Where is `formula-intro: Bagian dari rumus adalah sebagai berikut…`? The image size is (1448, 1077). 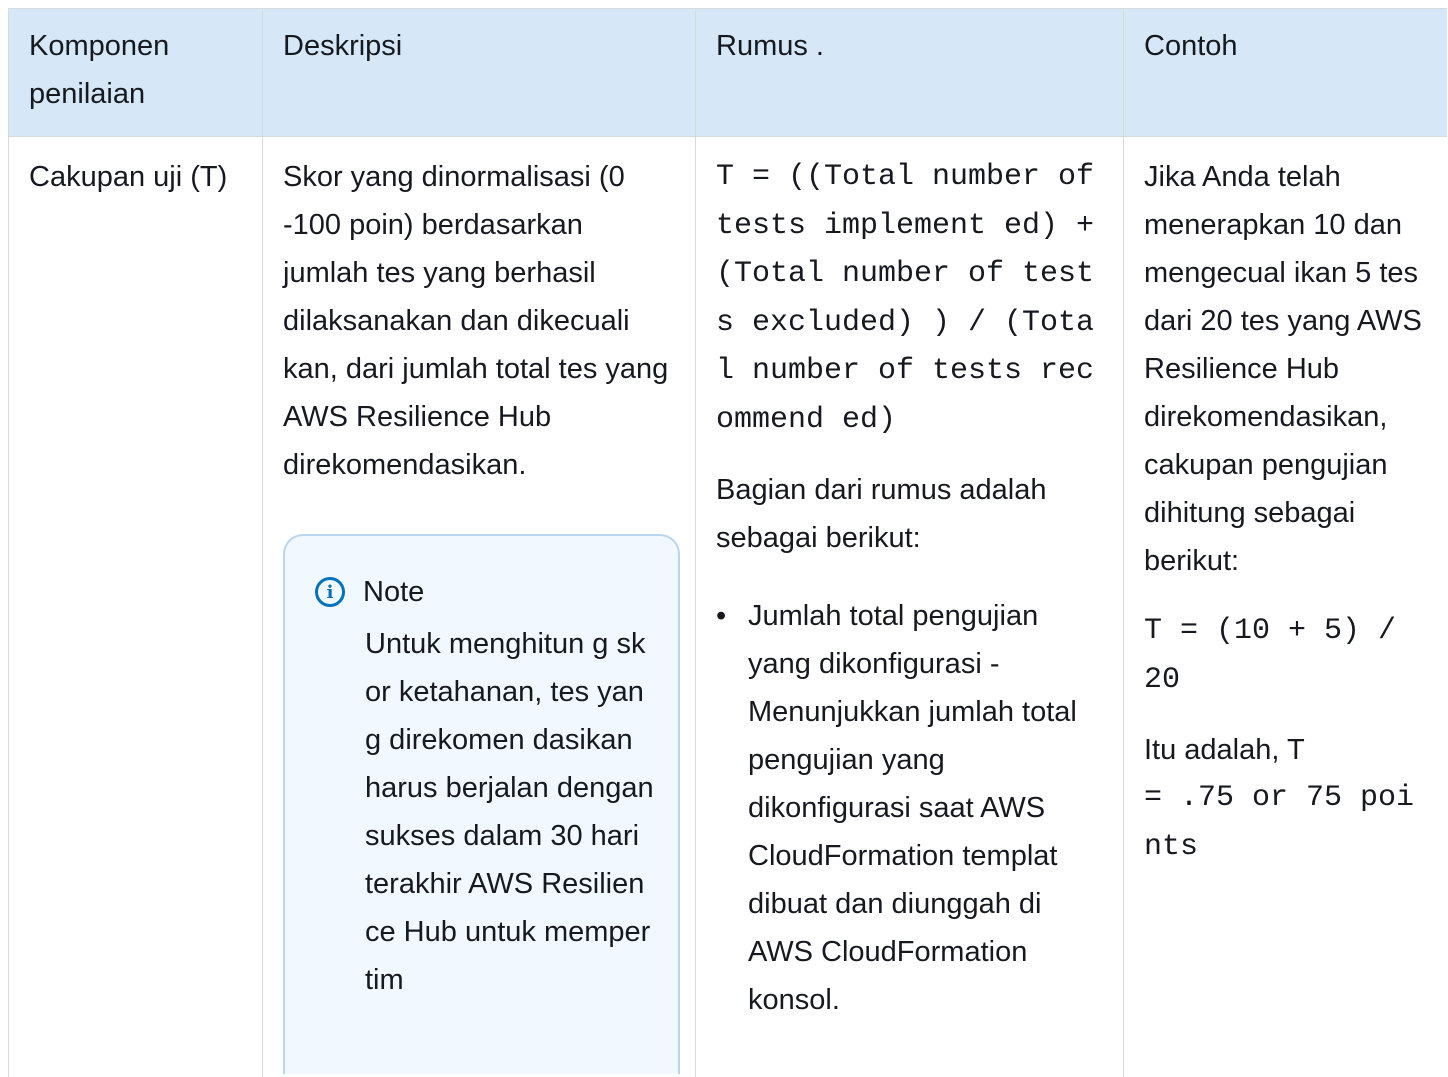 formula-intro: Bagian dari rumus adalah sebagai berikut… is located at coordinates (881, 514).